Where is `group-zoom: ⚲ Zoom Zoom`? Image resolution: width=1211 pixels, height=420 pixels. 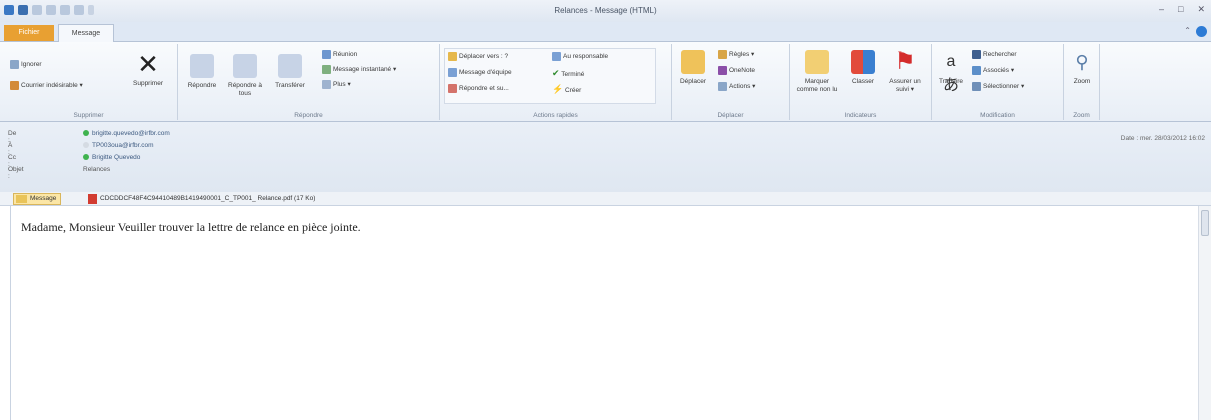 group-zoom: ⚲ Zoom Zoom is located at coordinates (1082, 82).